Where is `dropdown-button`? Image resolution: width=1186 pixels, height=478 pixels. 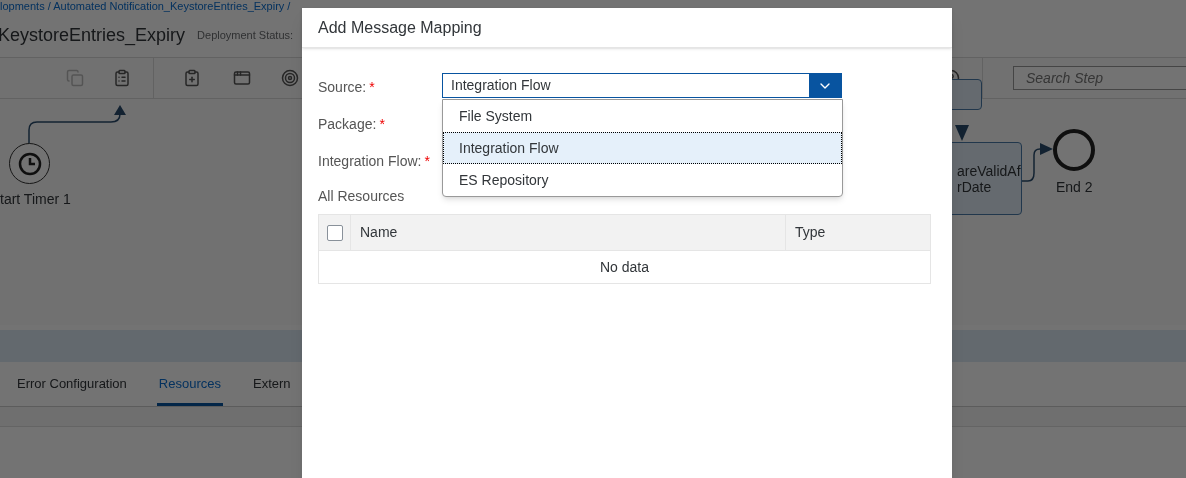 dropdown-button is located at coordinates (825, 85).